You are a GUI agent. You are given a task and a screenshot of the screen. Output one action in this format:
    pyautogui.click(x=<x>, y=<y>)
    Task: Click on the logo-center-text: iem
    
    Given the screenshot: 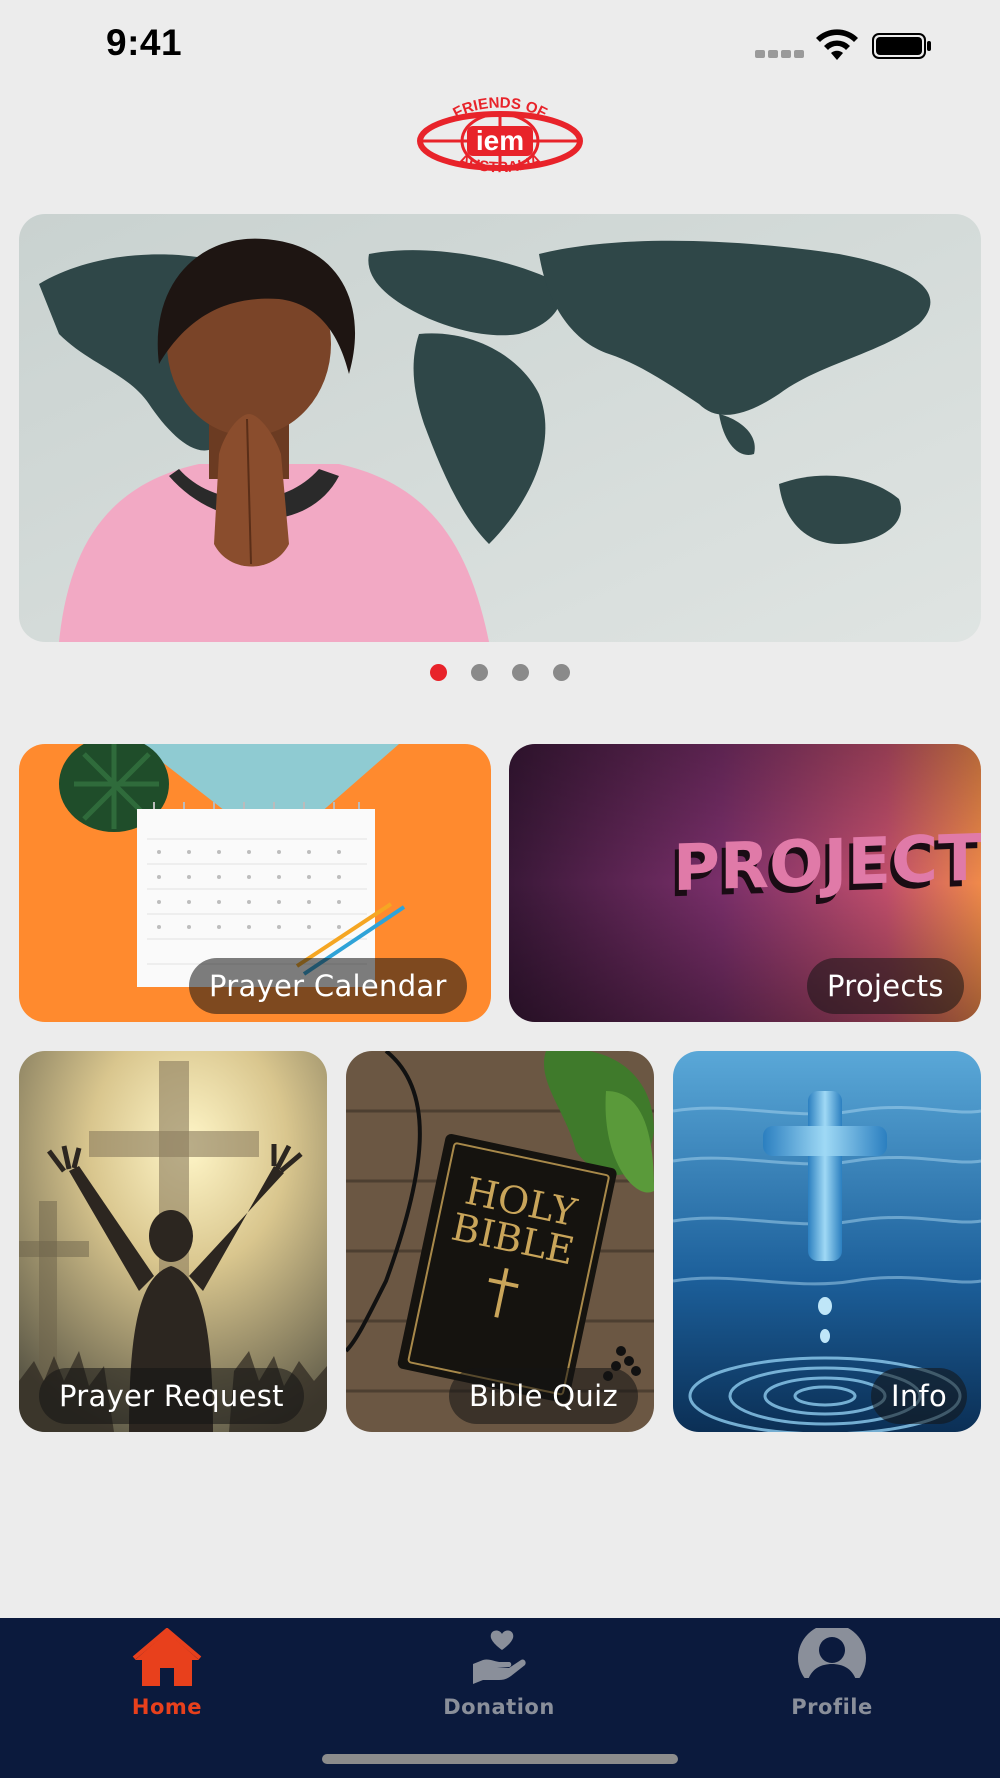 What is the action you would take?
    pyautogui.click(x=500, y=140)
    